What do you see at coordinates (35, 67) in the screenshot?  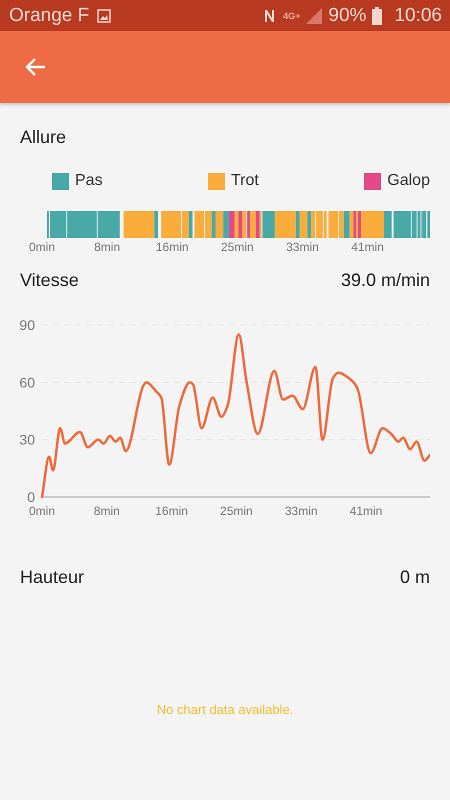 I see `back-arrow-icon` at bounding box center [35, 67].